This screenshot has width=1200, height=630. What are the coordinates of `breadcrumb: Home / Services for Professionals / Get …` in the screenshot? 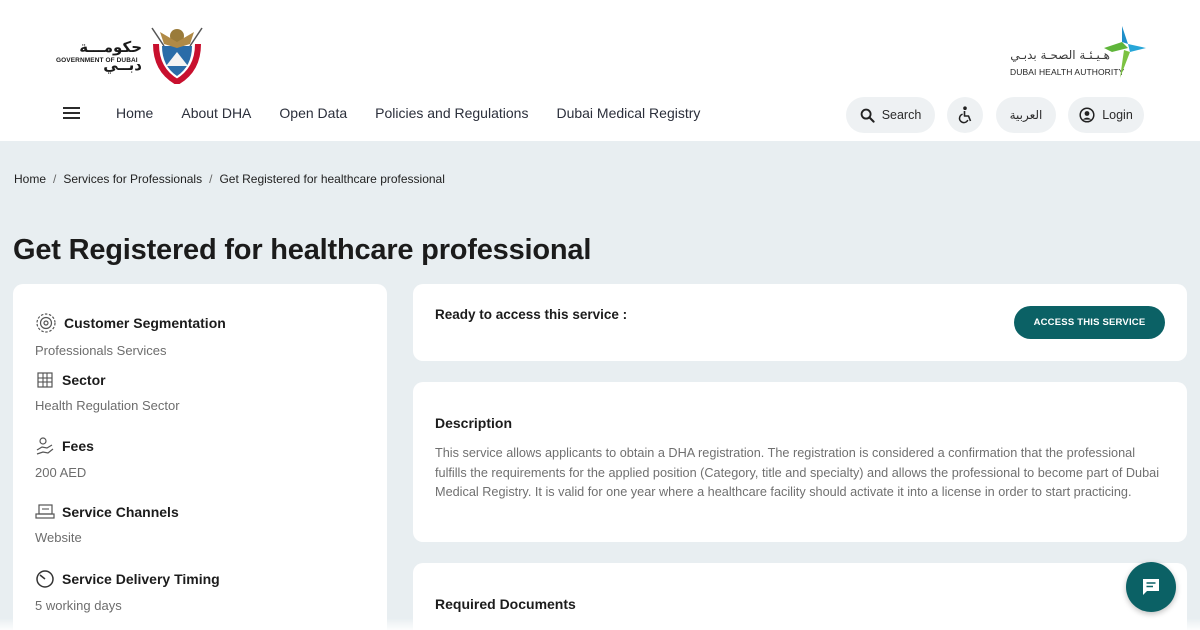 It's located at (229, 179).